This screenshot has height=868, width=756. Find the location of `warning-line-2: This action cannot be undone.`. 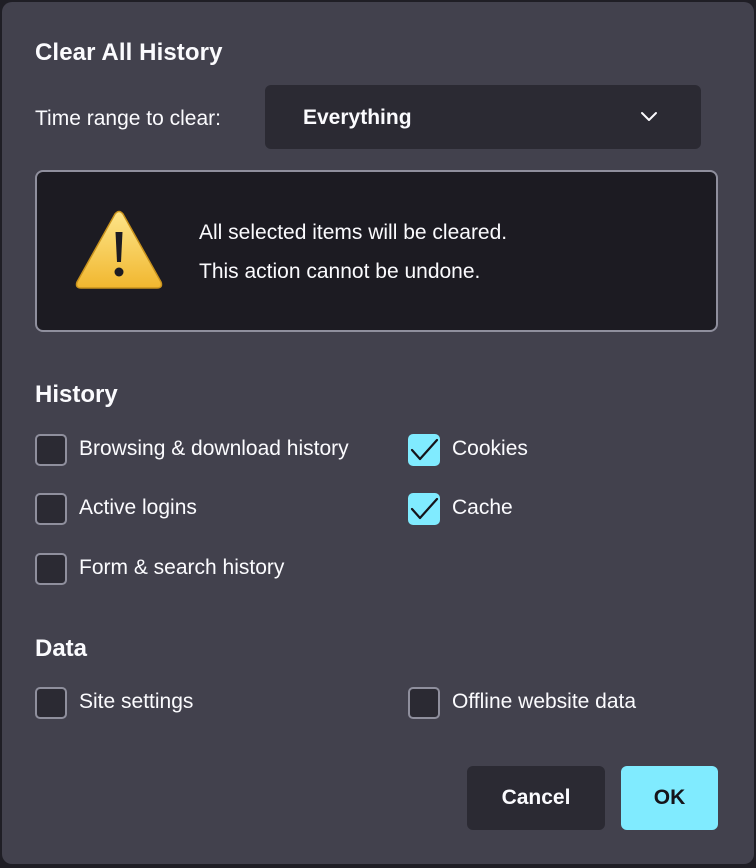

warning-line-2: This action cannot be undone. is located at coordinates (340, 271).